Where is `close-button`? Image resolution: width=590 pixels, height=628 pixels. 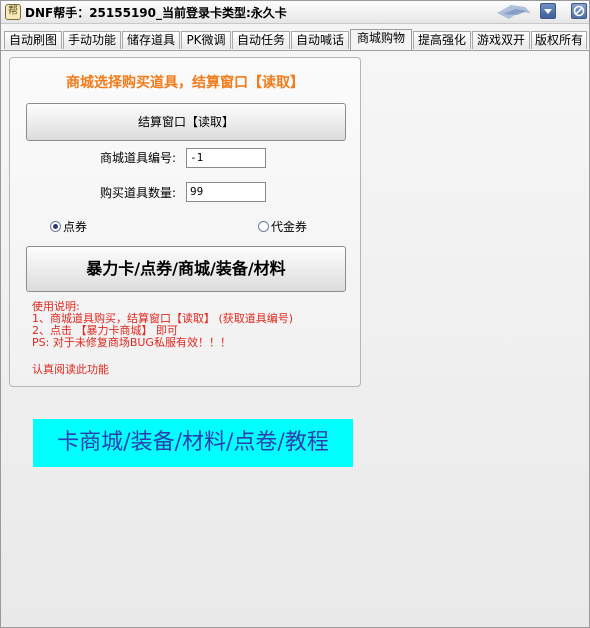
close-button is located at coordinates (579, 11).